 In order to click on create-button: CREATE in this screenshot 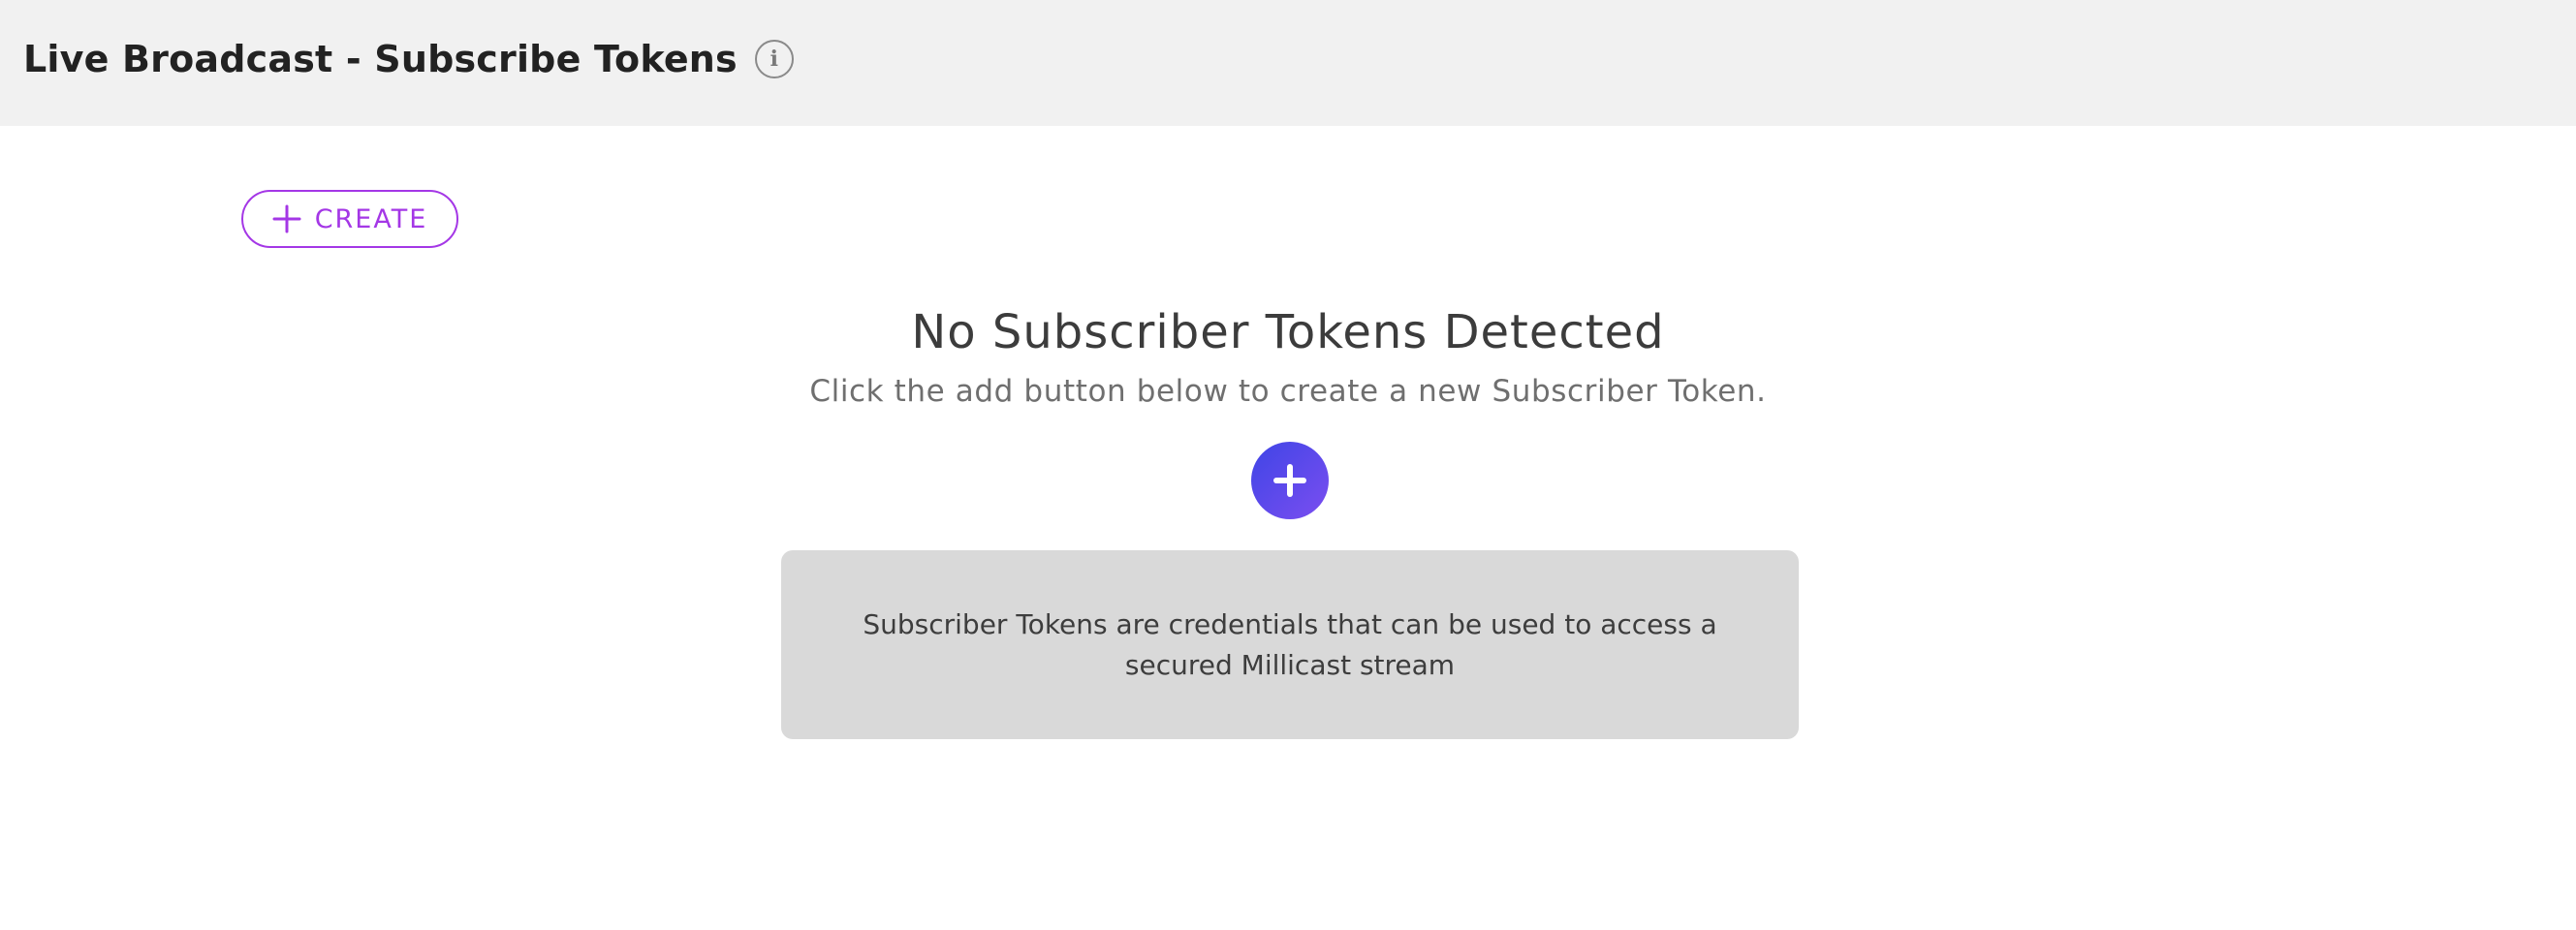, I will do `click(349, 219)`.